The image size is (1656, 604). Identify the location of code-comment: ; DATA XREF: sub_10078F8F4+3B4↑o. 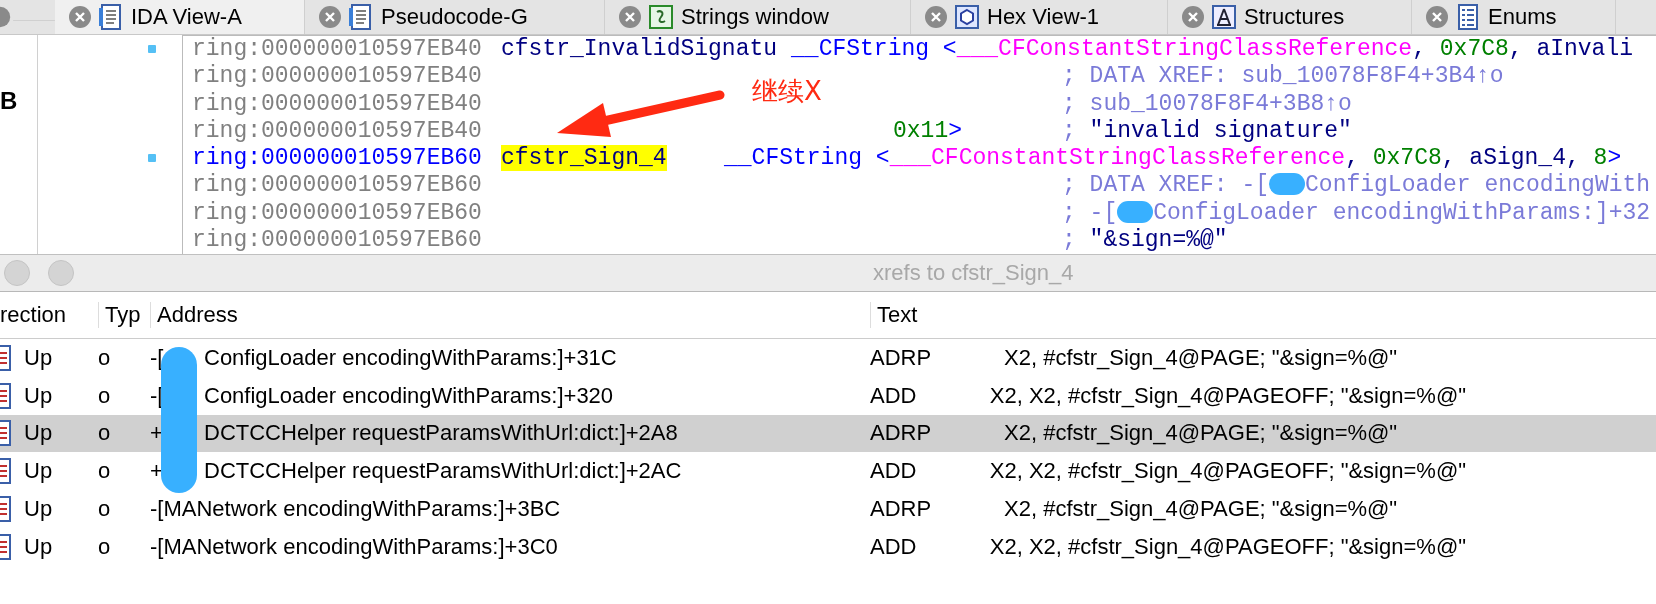
(1283, 77).